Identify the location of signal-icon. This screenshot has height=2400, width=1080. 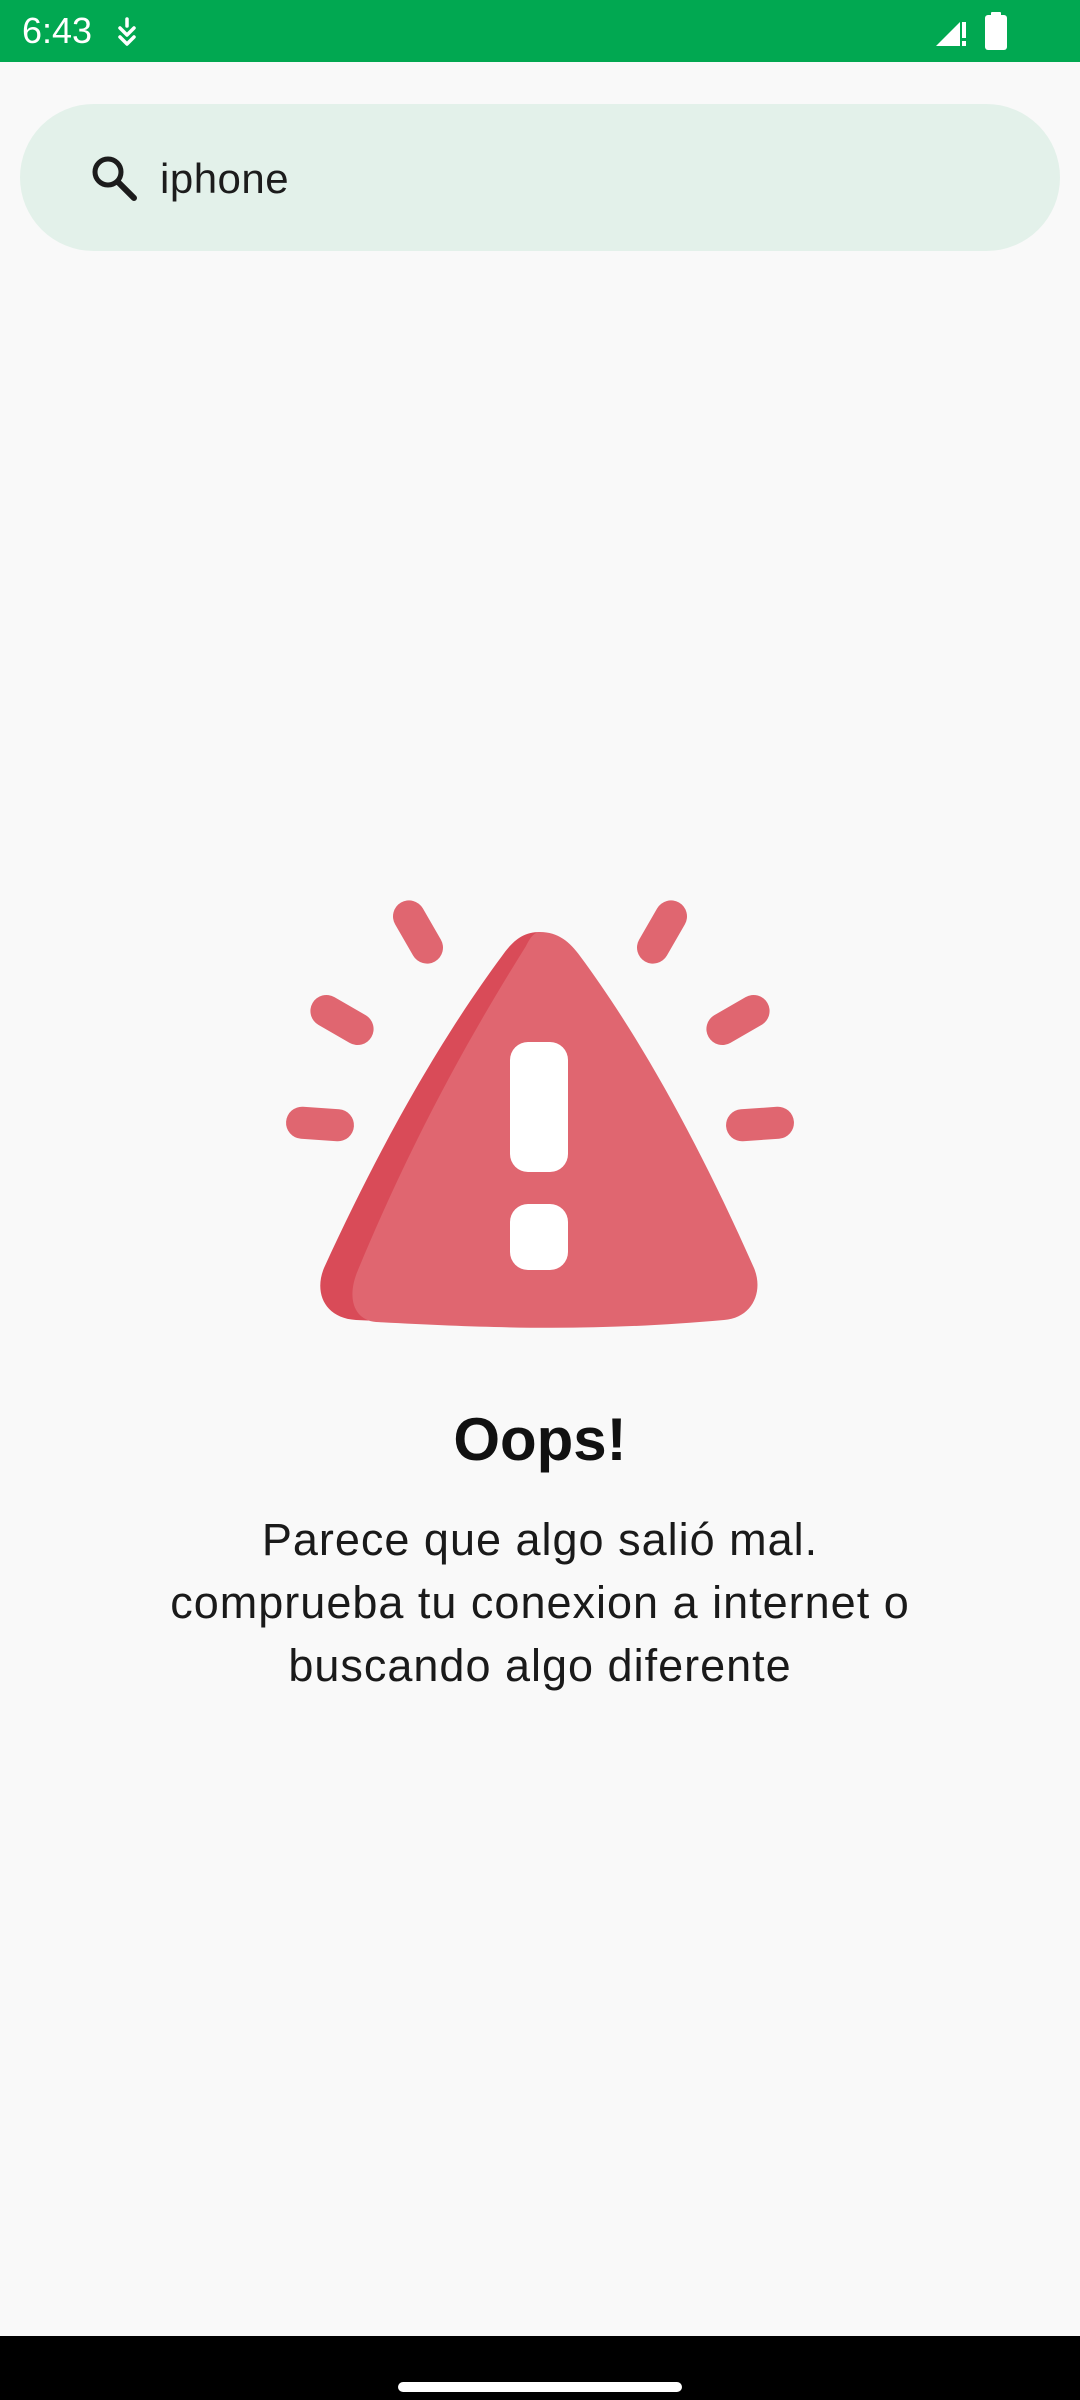
(951, 34).